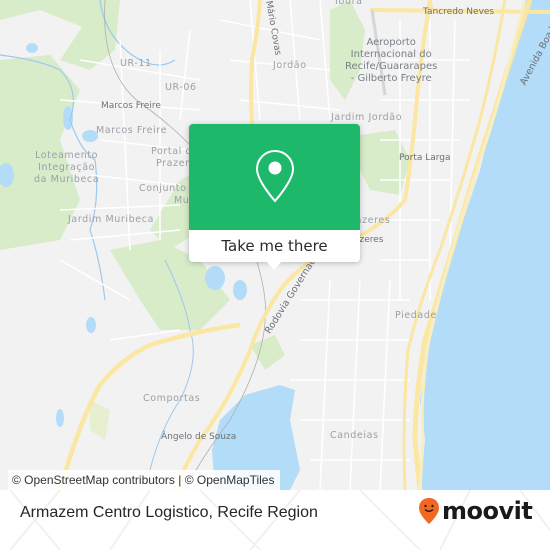 This screenshot has height=550, width=550. I want to click on map-label-jardim-jordao: Jardim Jordão, so click(367, 117).